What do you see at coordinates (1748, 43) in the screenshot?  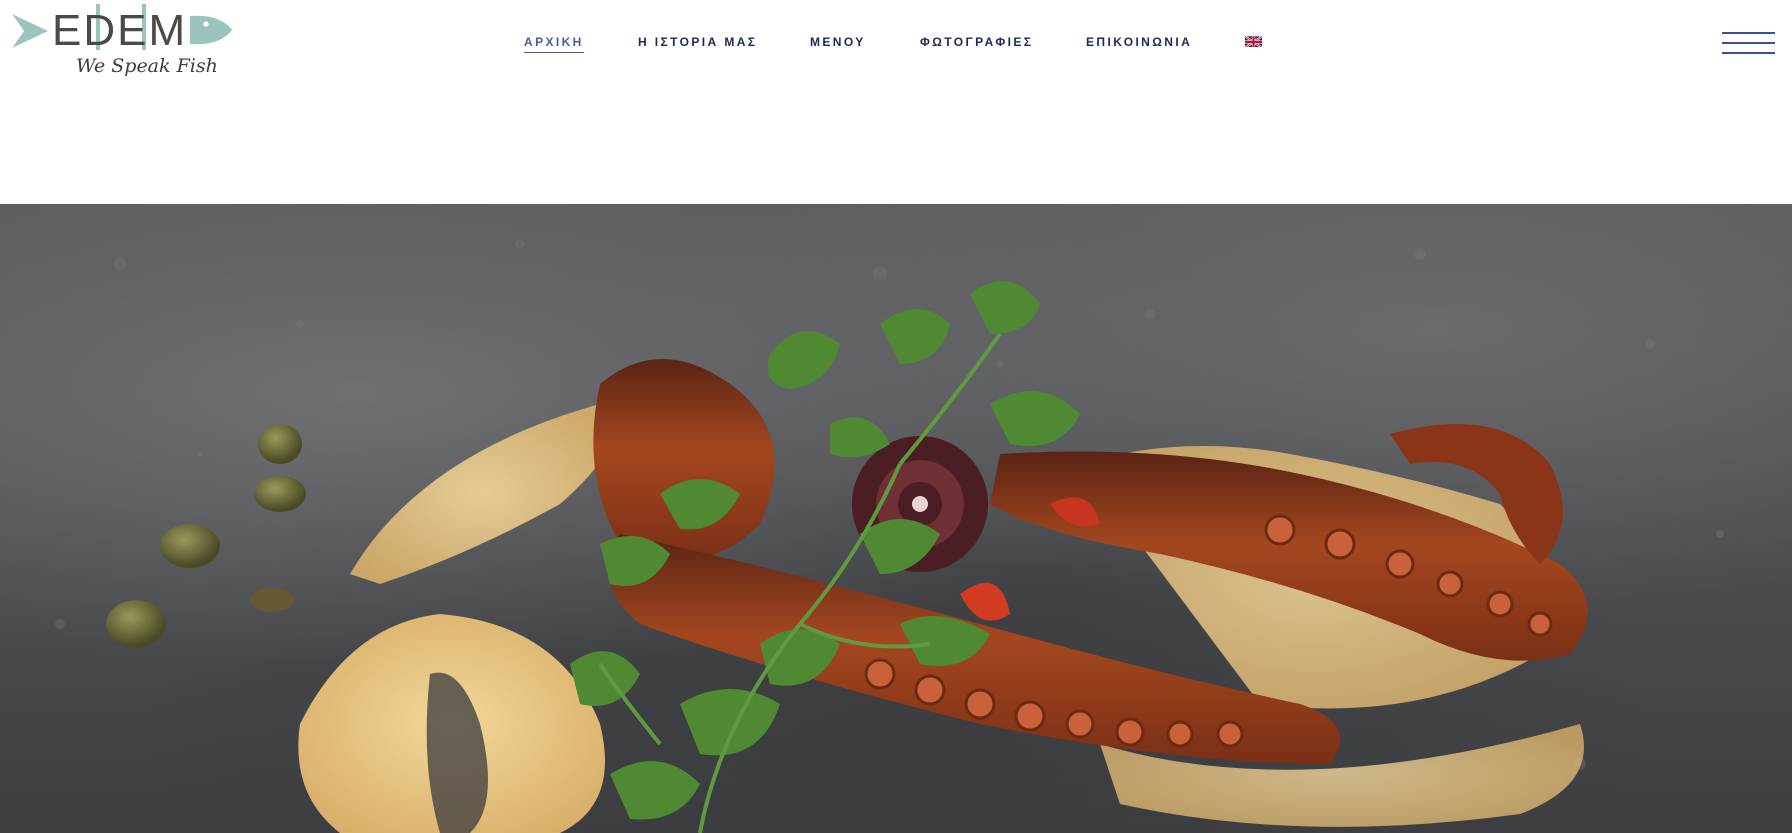 I see `hamburger-menu-icon` at bounding box center [1748, 43].